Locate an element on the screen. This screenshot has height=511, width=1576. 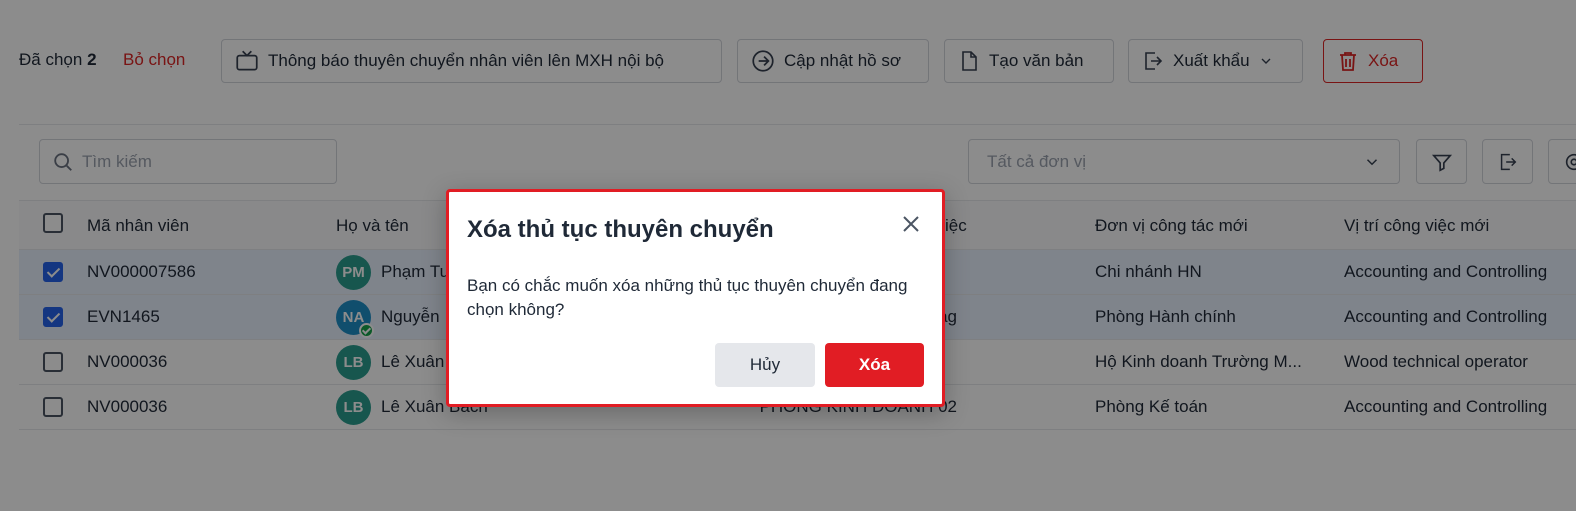
dialog-title: Xóa thủ tục thuyên chuyển is located at coordinates (620, 229).